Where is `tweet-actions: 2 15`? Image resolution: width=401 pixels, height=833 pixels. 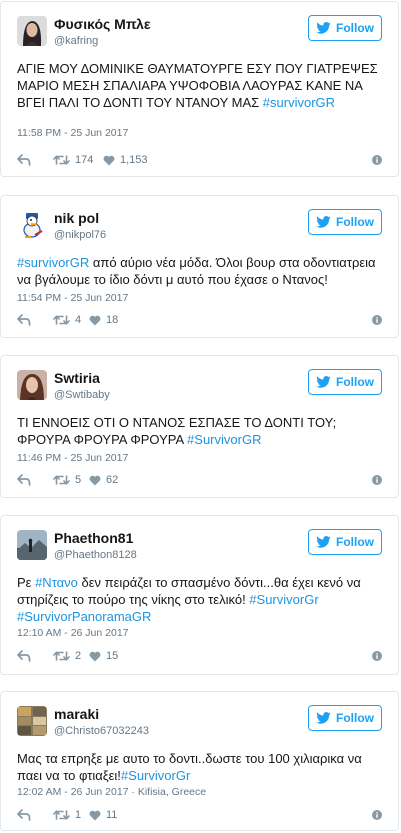
tweet-actions: 2 15 is located at coordinates (199, 657).